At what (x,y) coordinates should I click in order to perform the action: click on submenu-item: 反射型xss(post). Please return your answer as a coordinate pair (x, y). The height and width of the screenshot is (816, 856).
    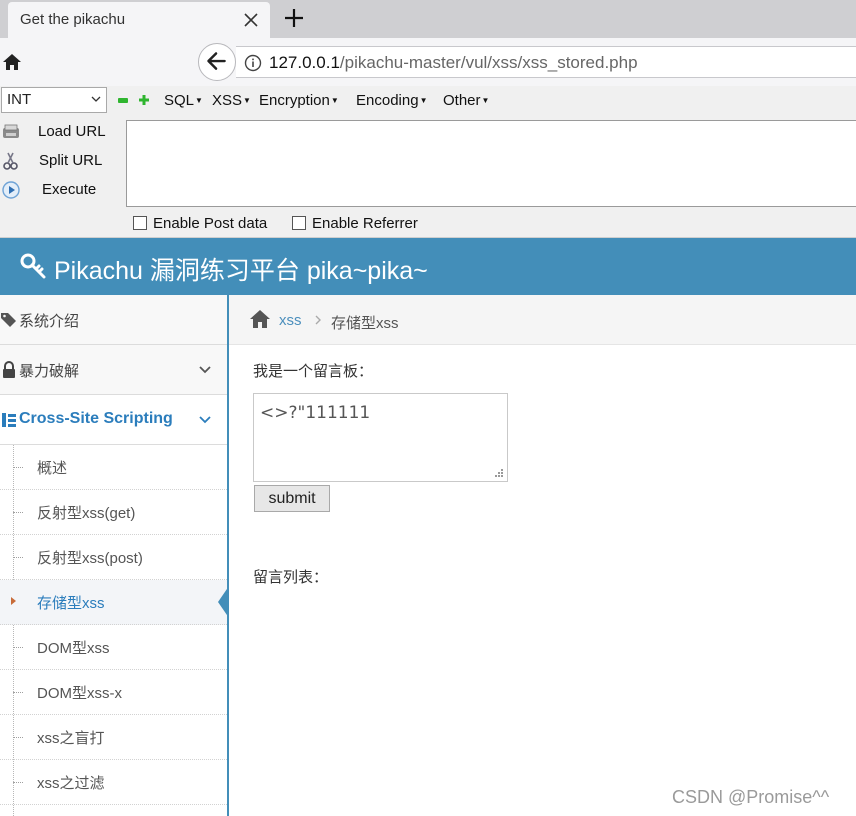
    Looking at the image, I should click on (113, 557).